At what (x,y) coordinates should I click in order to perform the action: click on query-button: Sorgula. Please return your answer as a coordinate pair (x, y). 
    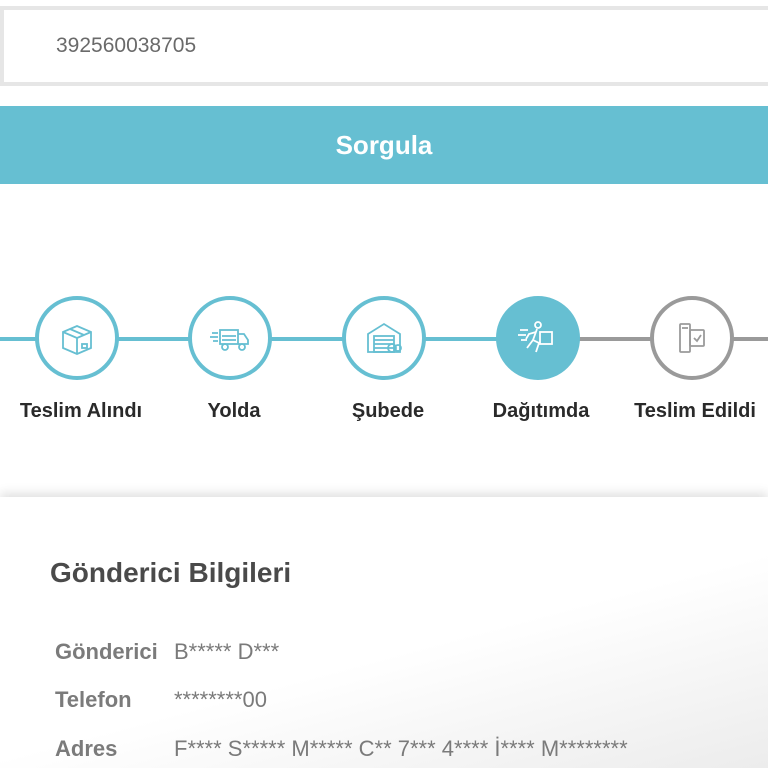
    Looking at the image, I should click on (384, 145).